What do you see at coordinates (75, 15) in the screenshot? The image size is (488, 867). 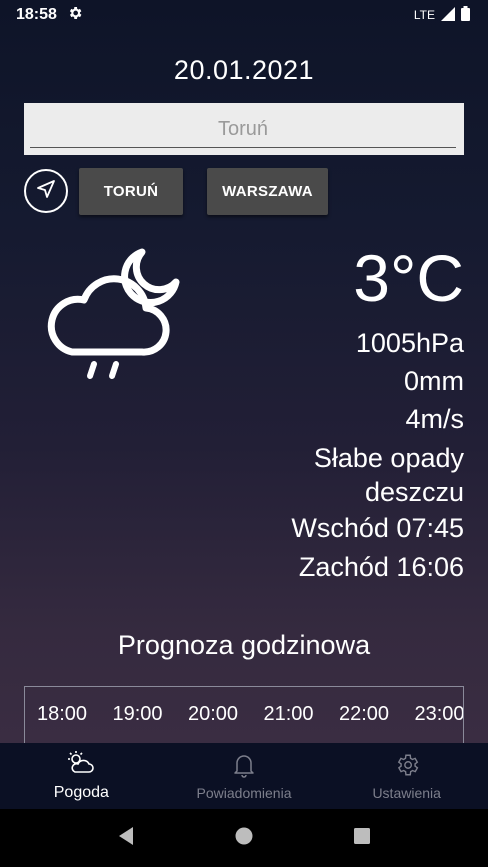 I see `settings-gear-icon` at bounding box center [75, 15].